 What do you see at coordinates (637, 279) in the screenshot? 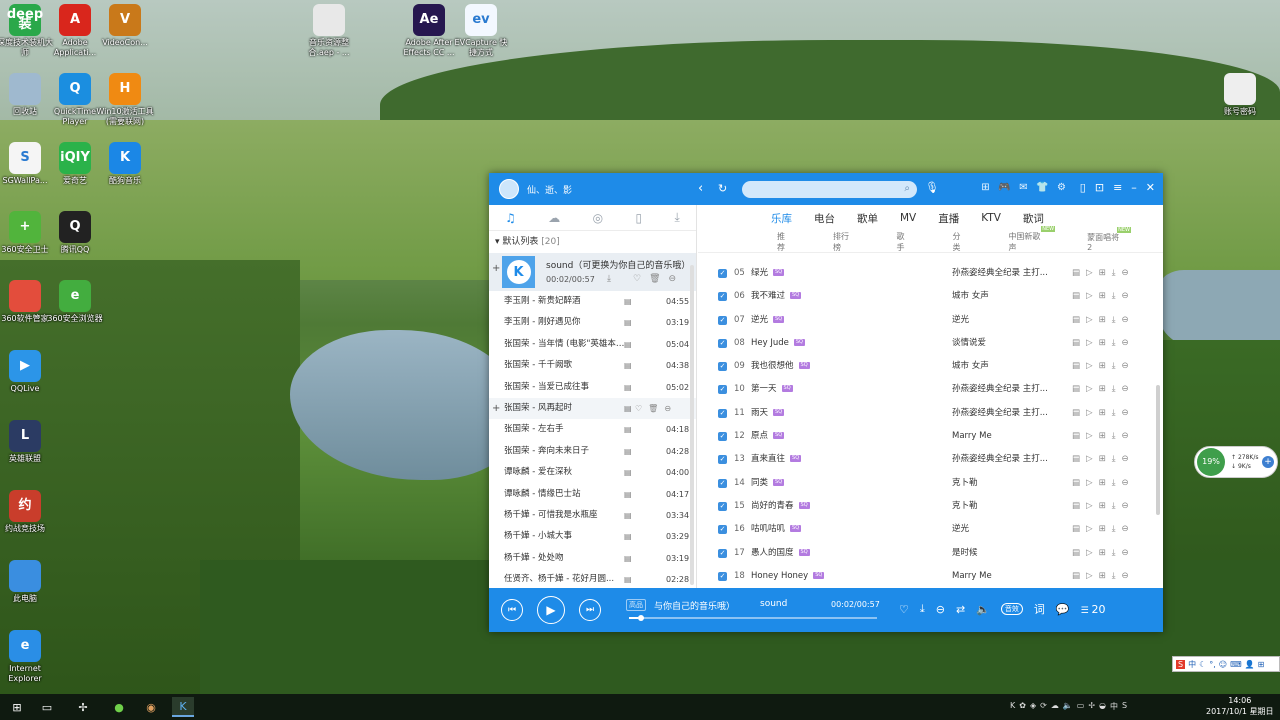
I see `heart-icon: ♡` at bounding box center [637, 279].